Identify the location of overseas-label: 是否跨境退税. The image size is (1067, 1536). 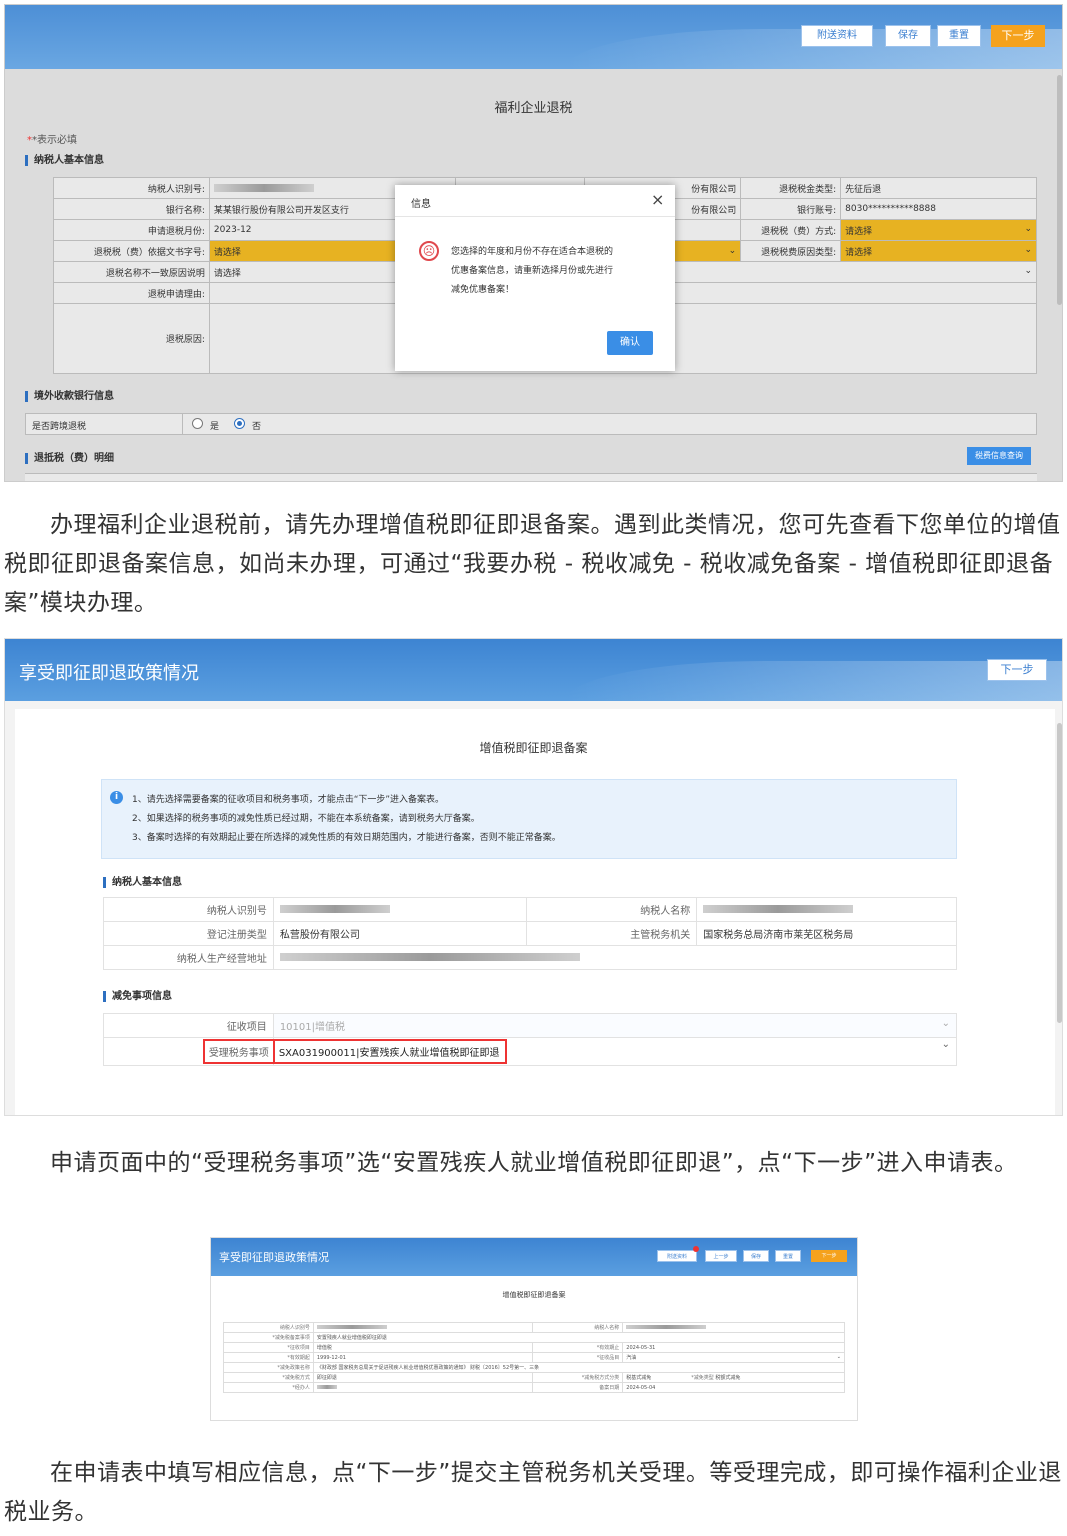
(59, 427).